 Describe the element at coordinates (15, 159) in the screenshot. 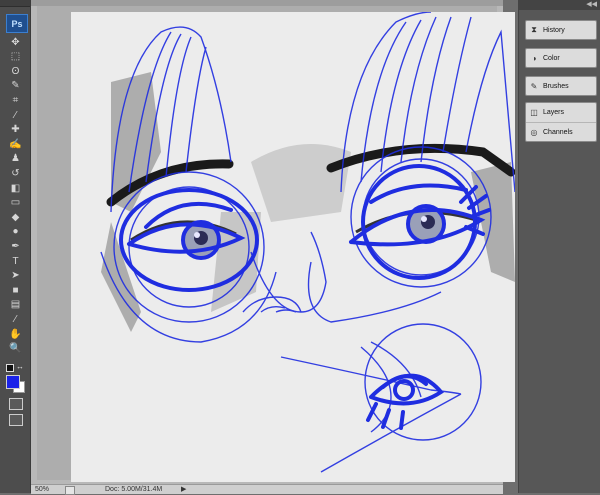

I see `stamp-tool-icon: ♟` at that location.